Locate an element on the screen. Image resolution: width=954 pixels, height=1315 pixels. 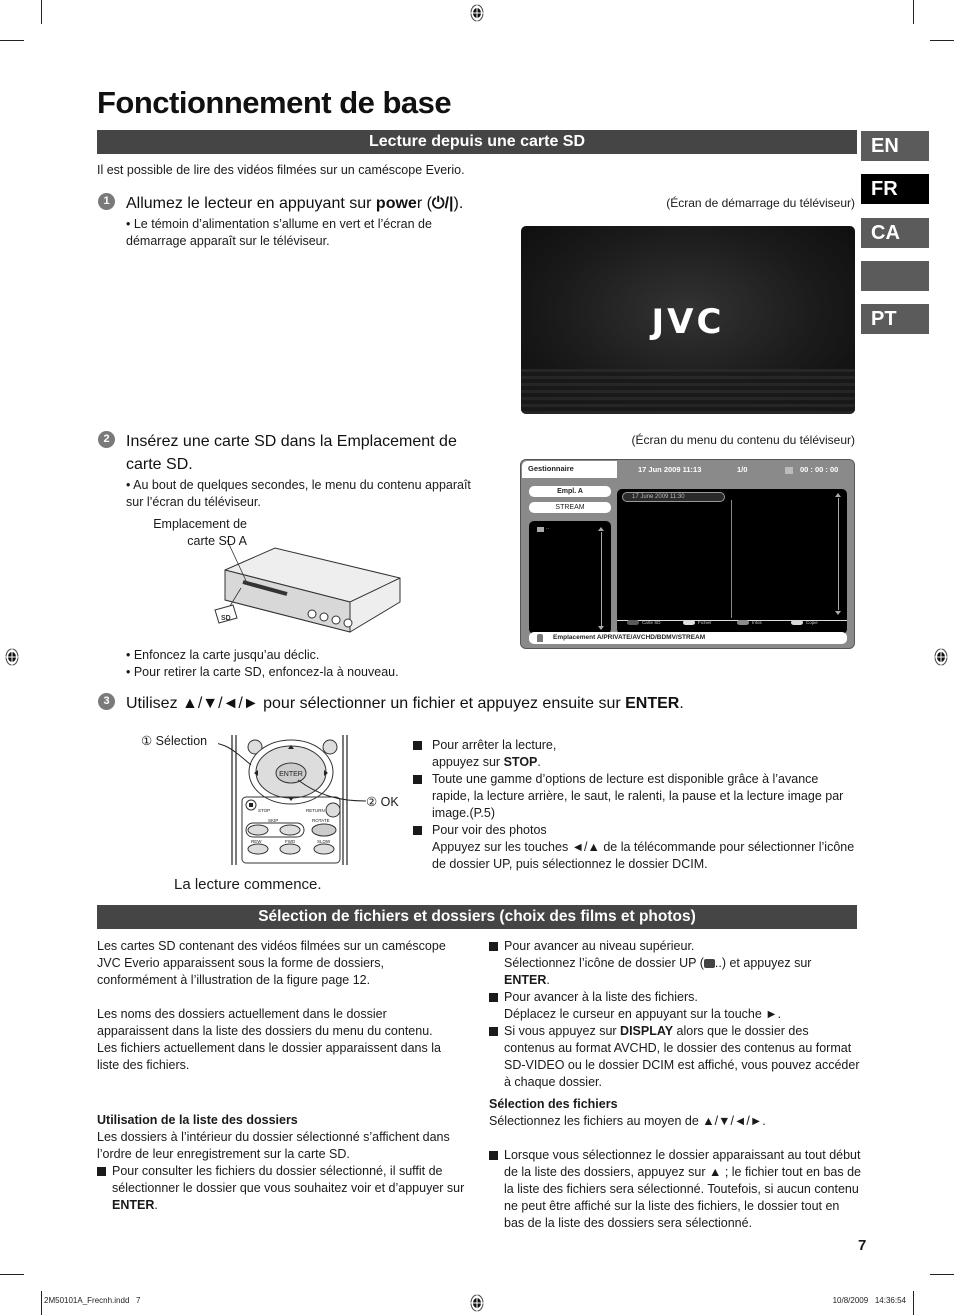
folder-up-label: .. is located at coordinates (548, 528).